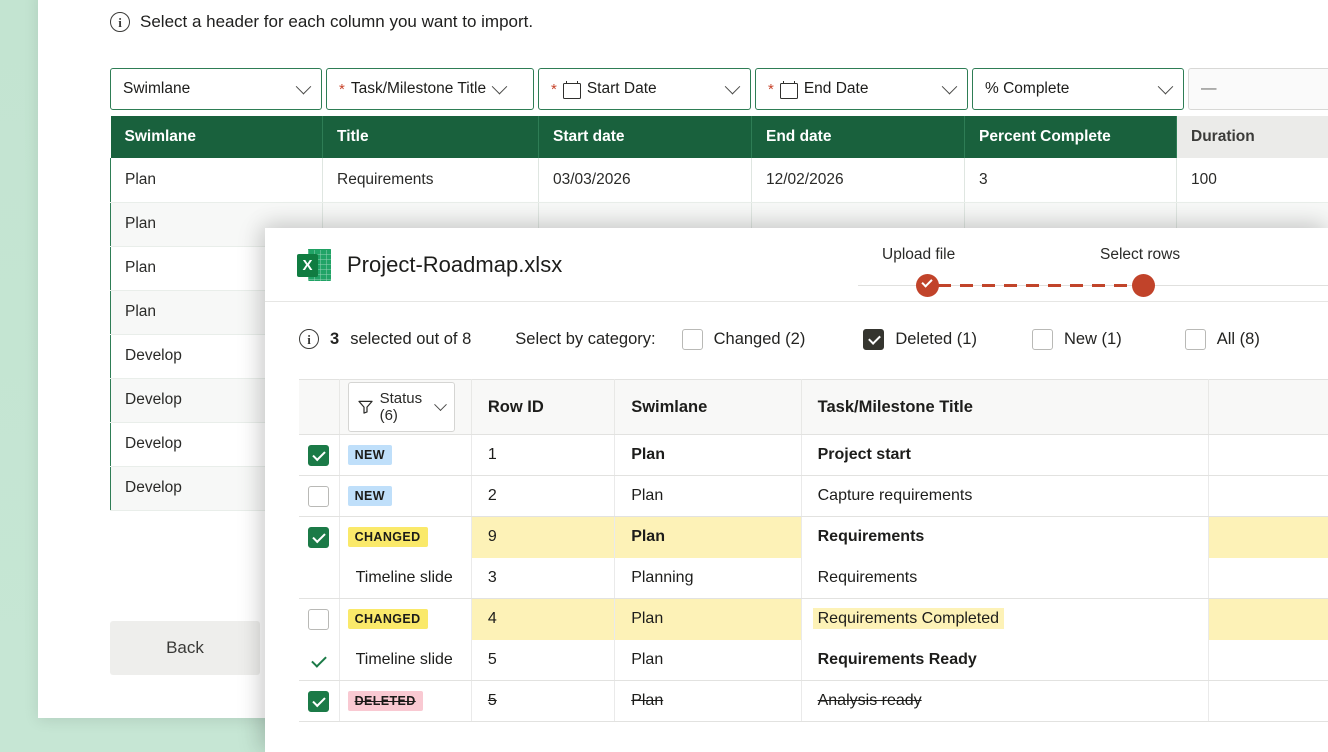 The height and width of the screenshot is (752, 1328). I want to click on table-row-old-value: Timeline slide 3 Planning Requirements, so click(813, 578).